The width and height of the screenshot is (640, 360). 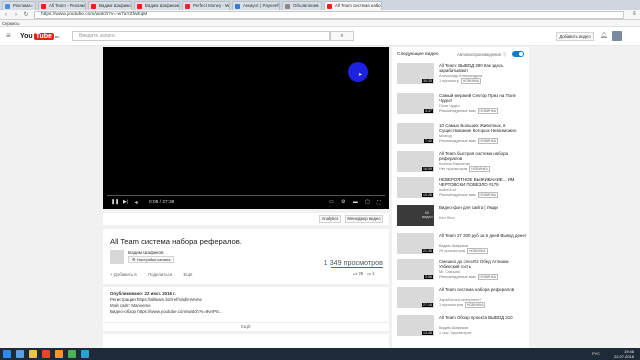 What do you see at coordinates (206, 5) in the screenshot?
I see `browser-tab: Perfect Money - Way to...×` at bounding box center [206, 5].